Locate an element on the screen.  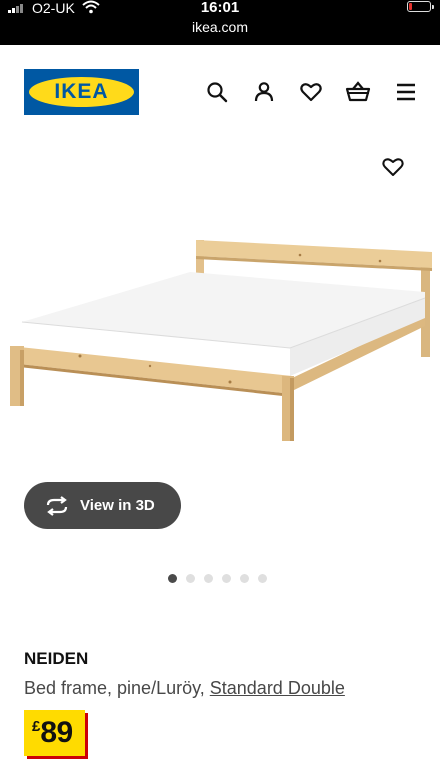
site-header: IKEA is located at coordinates (220, 91).